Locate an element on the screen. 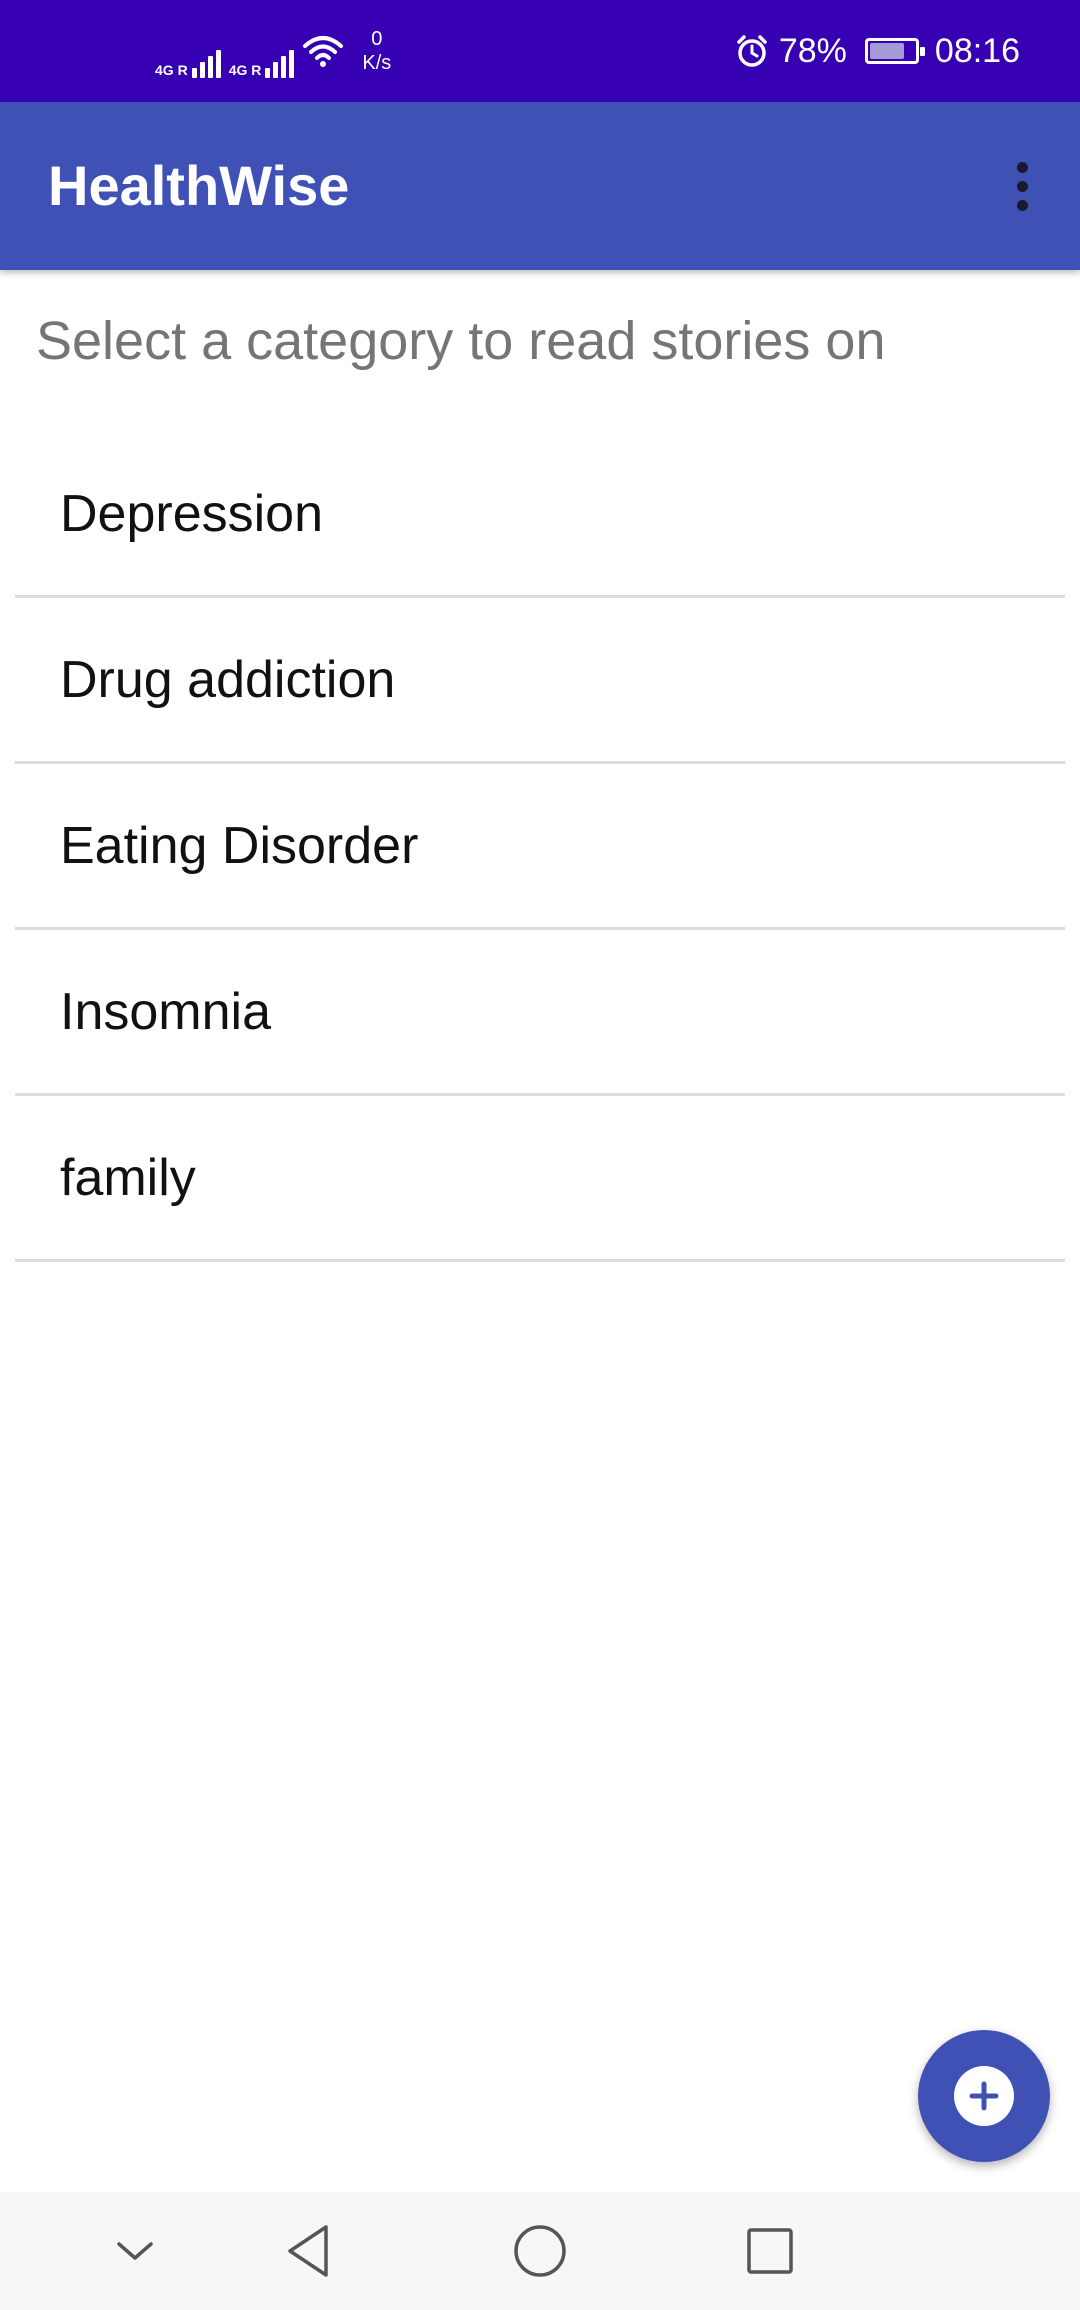 Image resolution: width=1080 pixels, height=2310 pixels. network-speed: 0 K/s is located at coordinates (376, 51).